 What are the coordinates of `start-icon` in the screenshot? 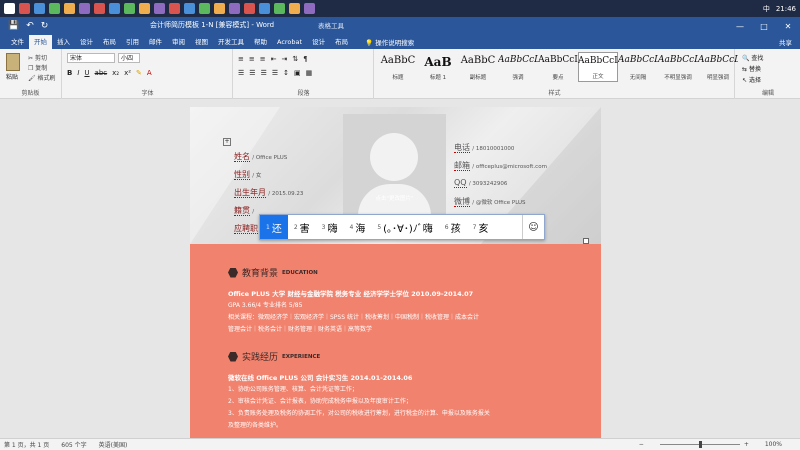 It's located at (9, 8).